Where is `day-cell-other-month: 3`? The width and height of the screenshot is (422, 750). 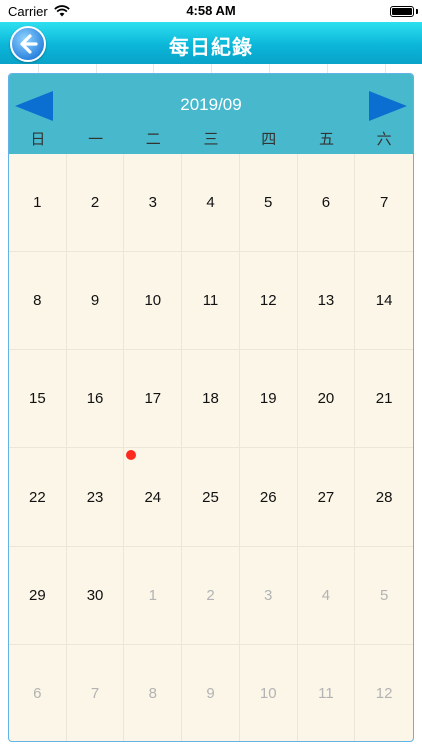
day-cell-other-month: 3 is located at coordinates (268, 595).